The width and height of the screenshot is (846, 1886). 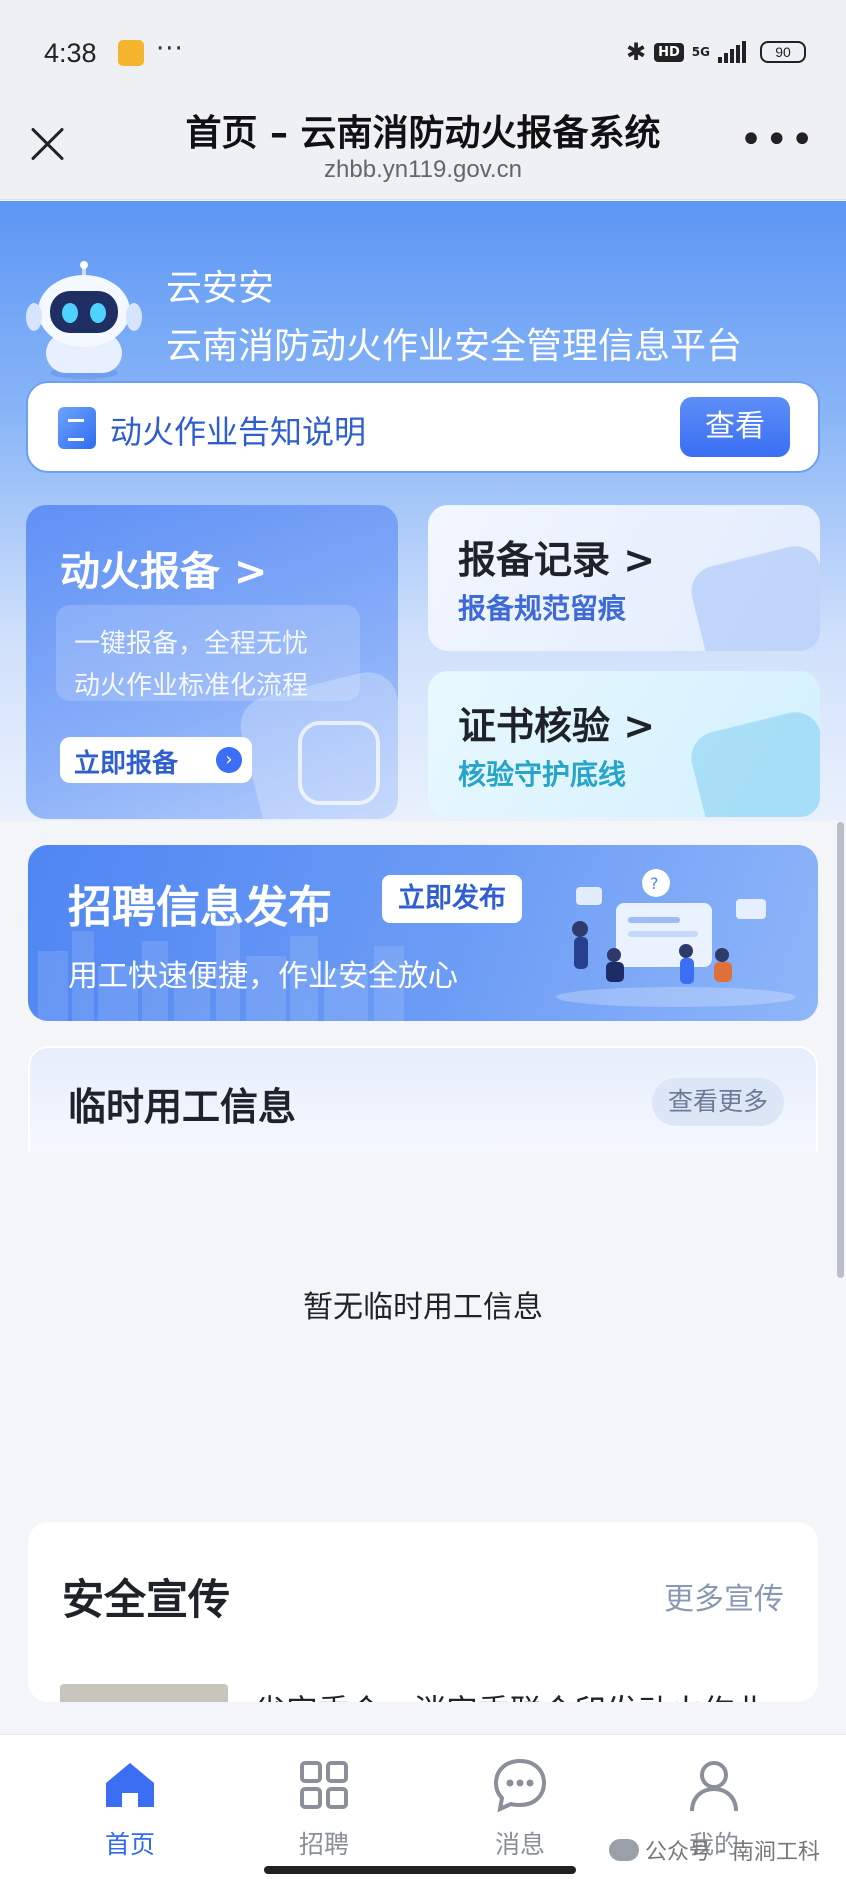 I want to click on temp-work-title: 临时用工信息, so click(x=182, y=1107).